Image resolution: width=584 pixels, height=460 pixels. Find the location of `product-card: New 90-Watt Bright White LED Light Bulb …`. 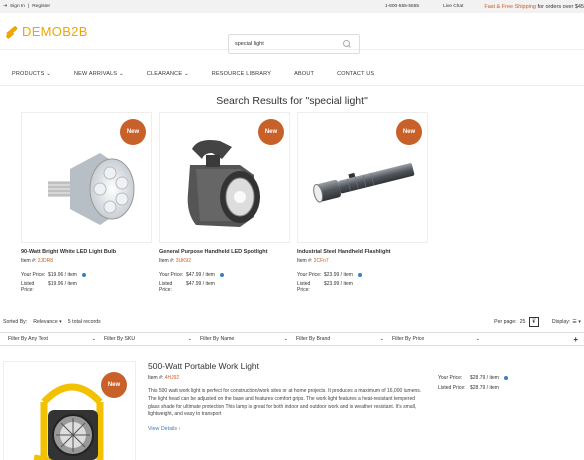

product-card: New 90-Watt Bright White LED Light Bulb … is located at coordinates (86, 202).